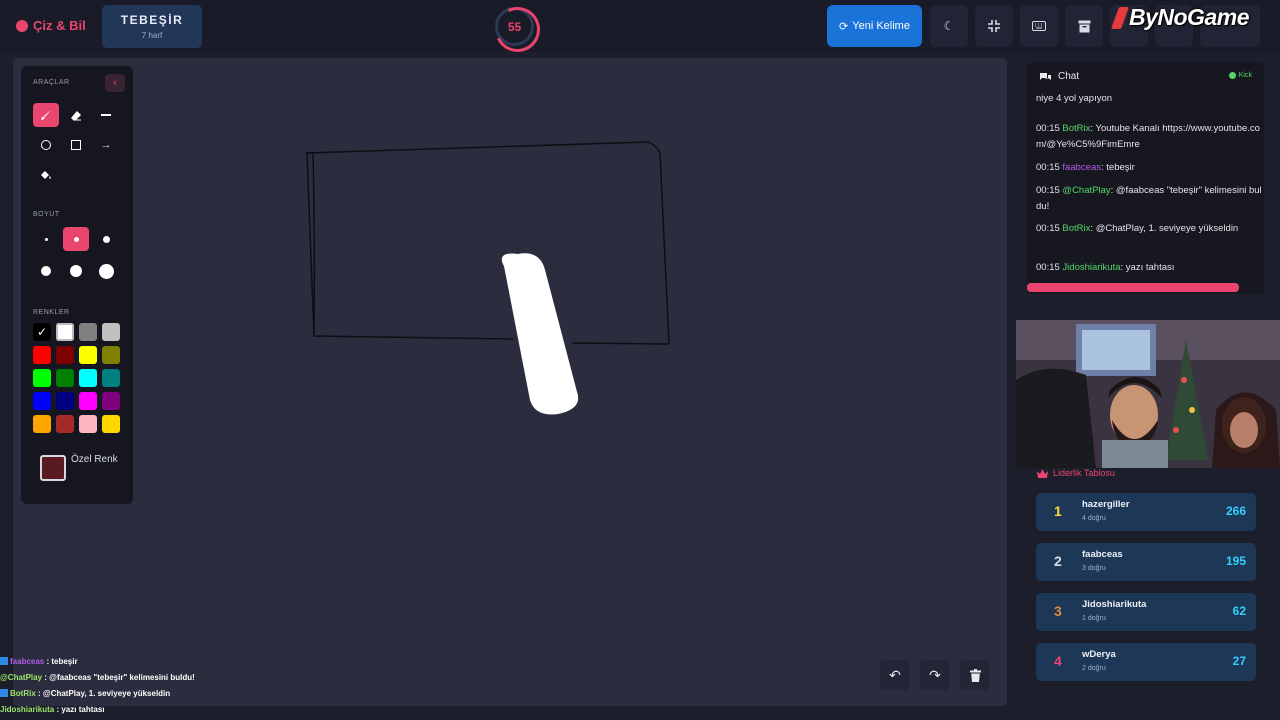  What do you see at coordinates (1039, 26) in the screenshot?
I see `keyboard-button` at bounding box center [1039, 26].